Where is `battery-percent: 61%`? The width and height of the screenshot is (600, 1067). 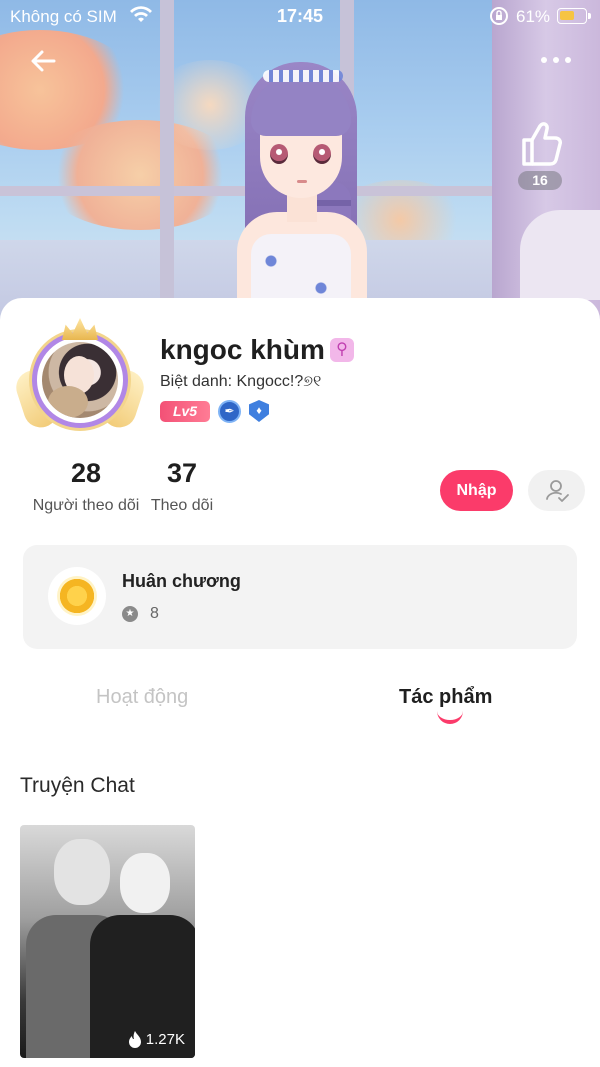
battery-percent: 61% is located at coordinates (533, 16).